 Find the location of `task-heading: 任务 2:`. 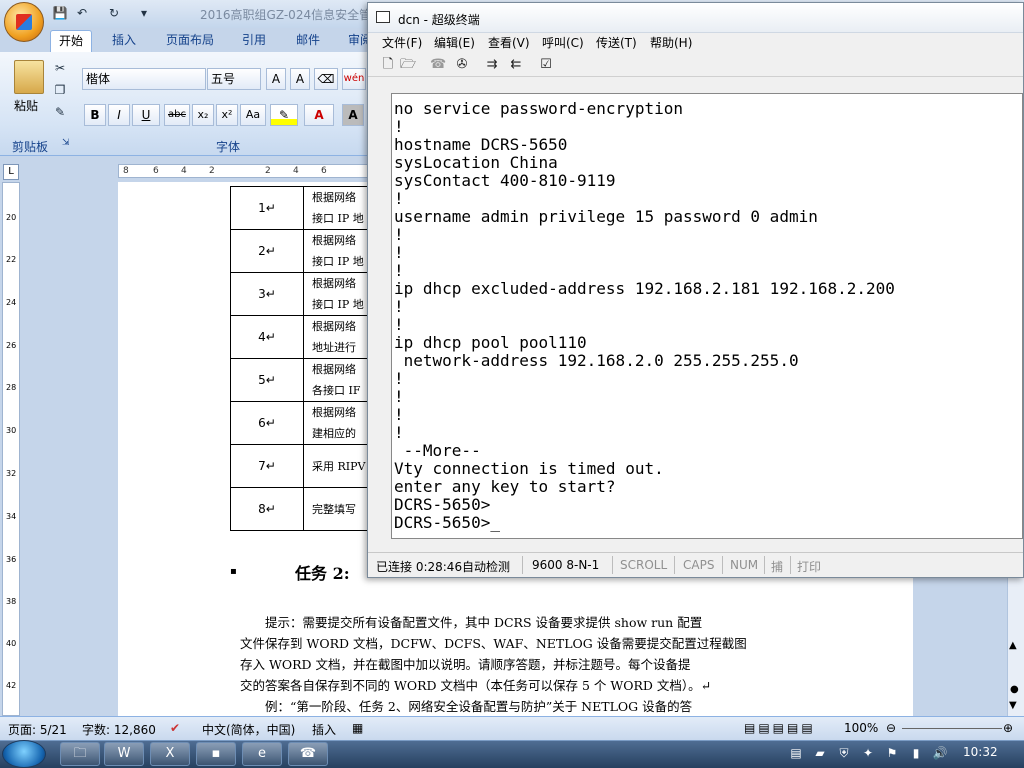

task-heading: 任务 2: is located at coordinates (322, 573).